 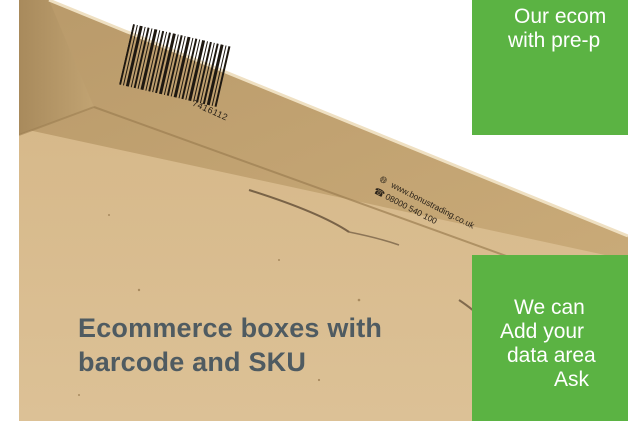 What do you see at coordinates (551, 355) in the screenshot?
I see `green-bottom-line-3: data area` at bounding box center [551, 355].